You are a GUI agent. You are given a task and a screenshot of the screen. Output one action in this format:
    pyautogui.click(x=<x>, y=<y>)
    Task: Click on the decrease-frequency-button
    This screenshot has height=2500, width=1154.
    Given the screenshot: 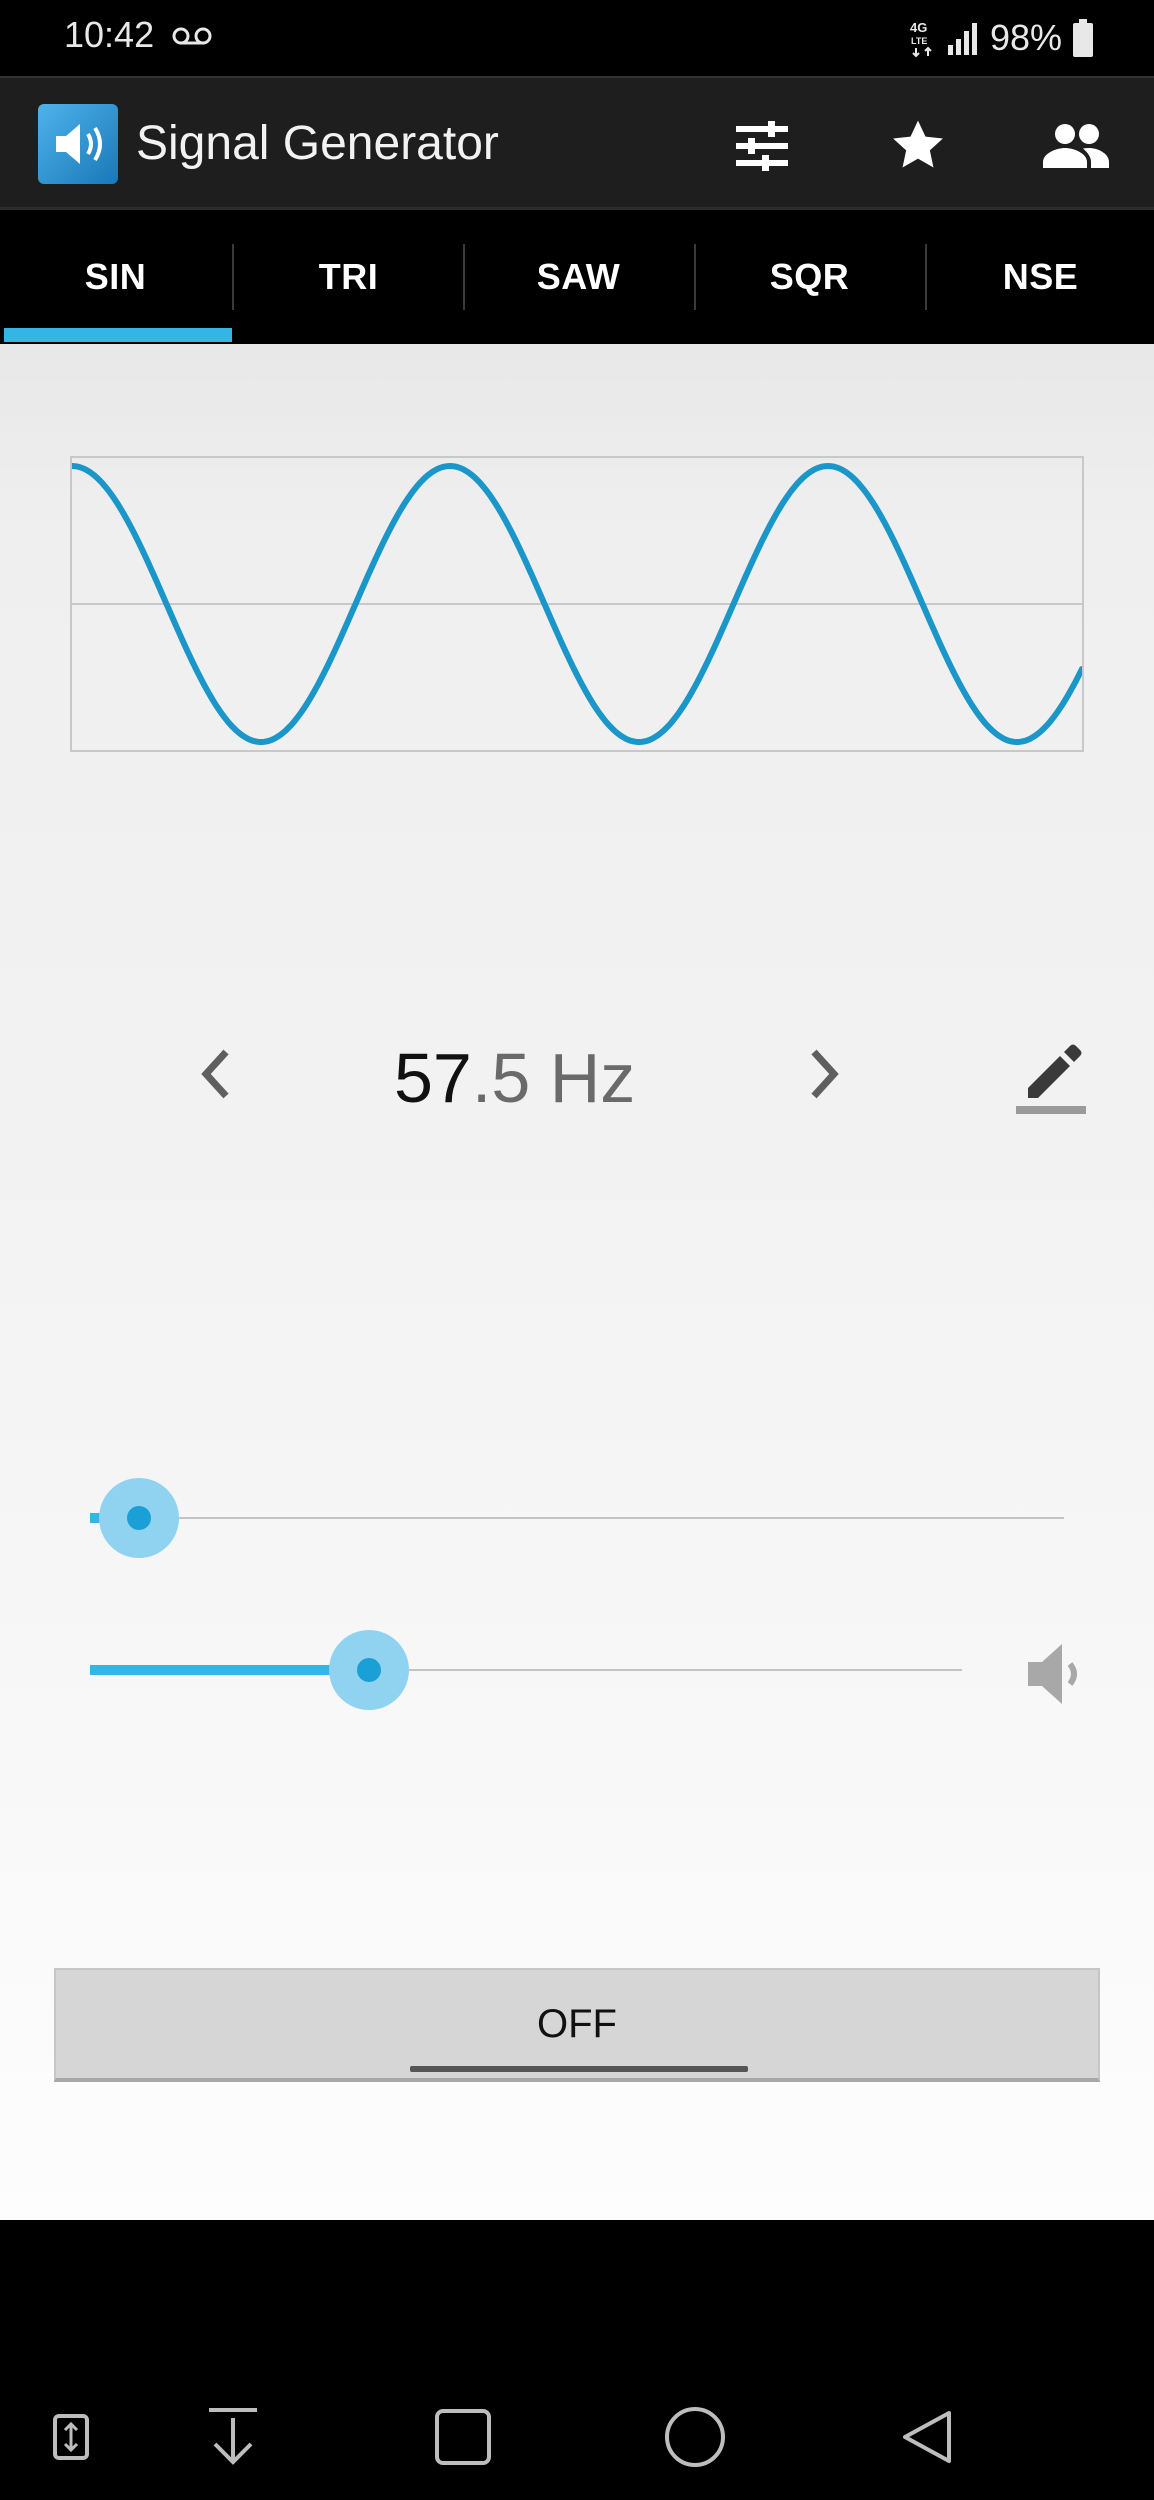 What is the action you would take?
    pyautogui.click(x=216, y=1074)
    